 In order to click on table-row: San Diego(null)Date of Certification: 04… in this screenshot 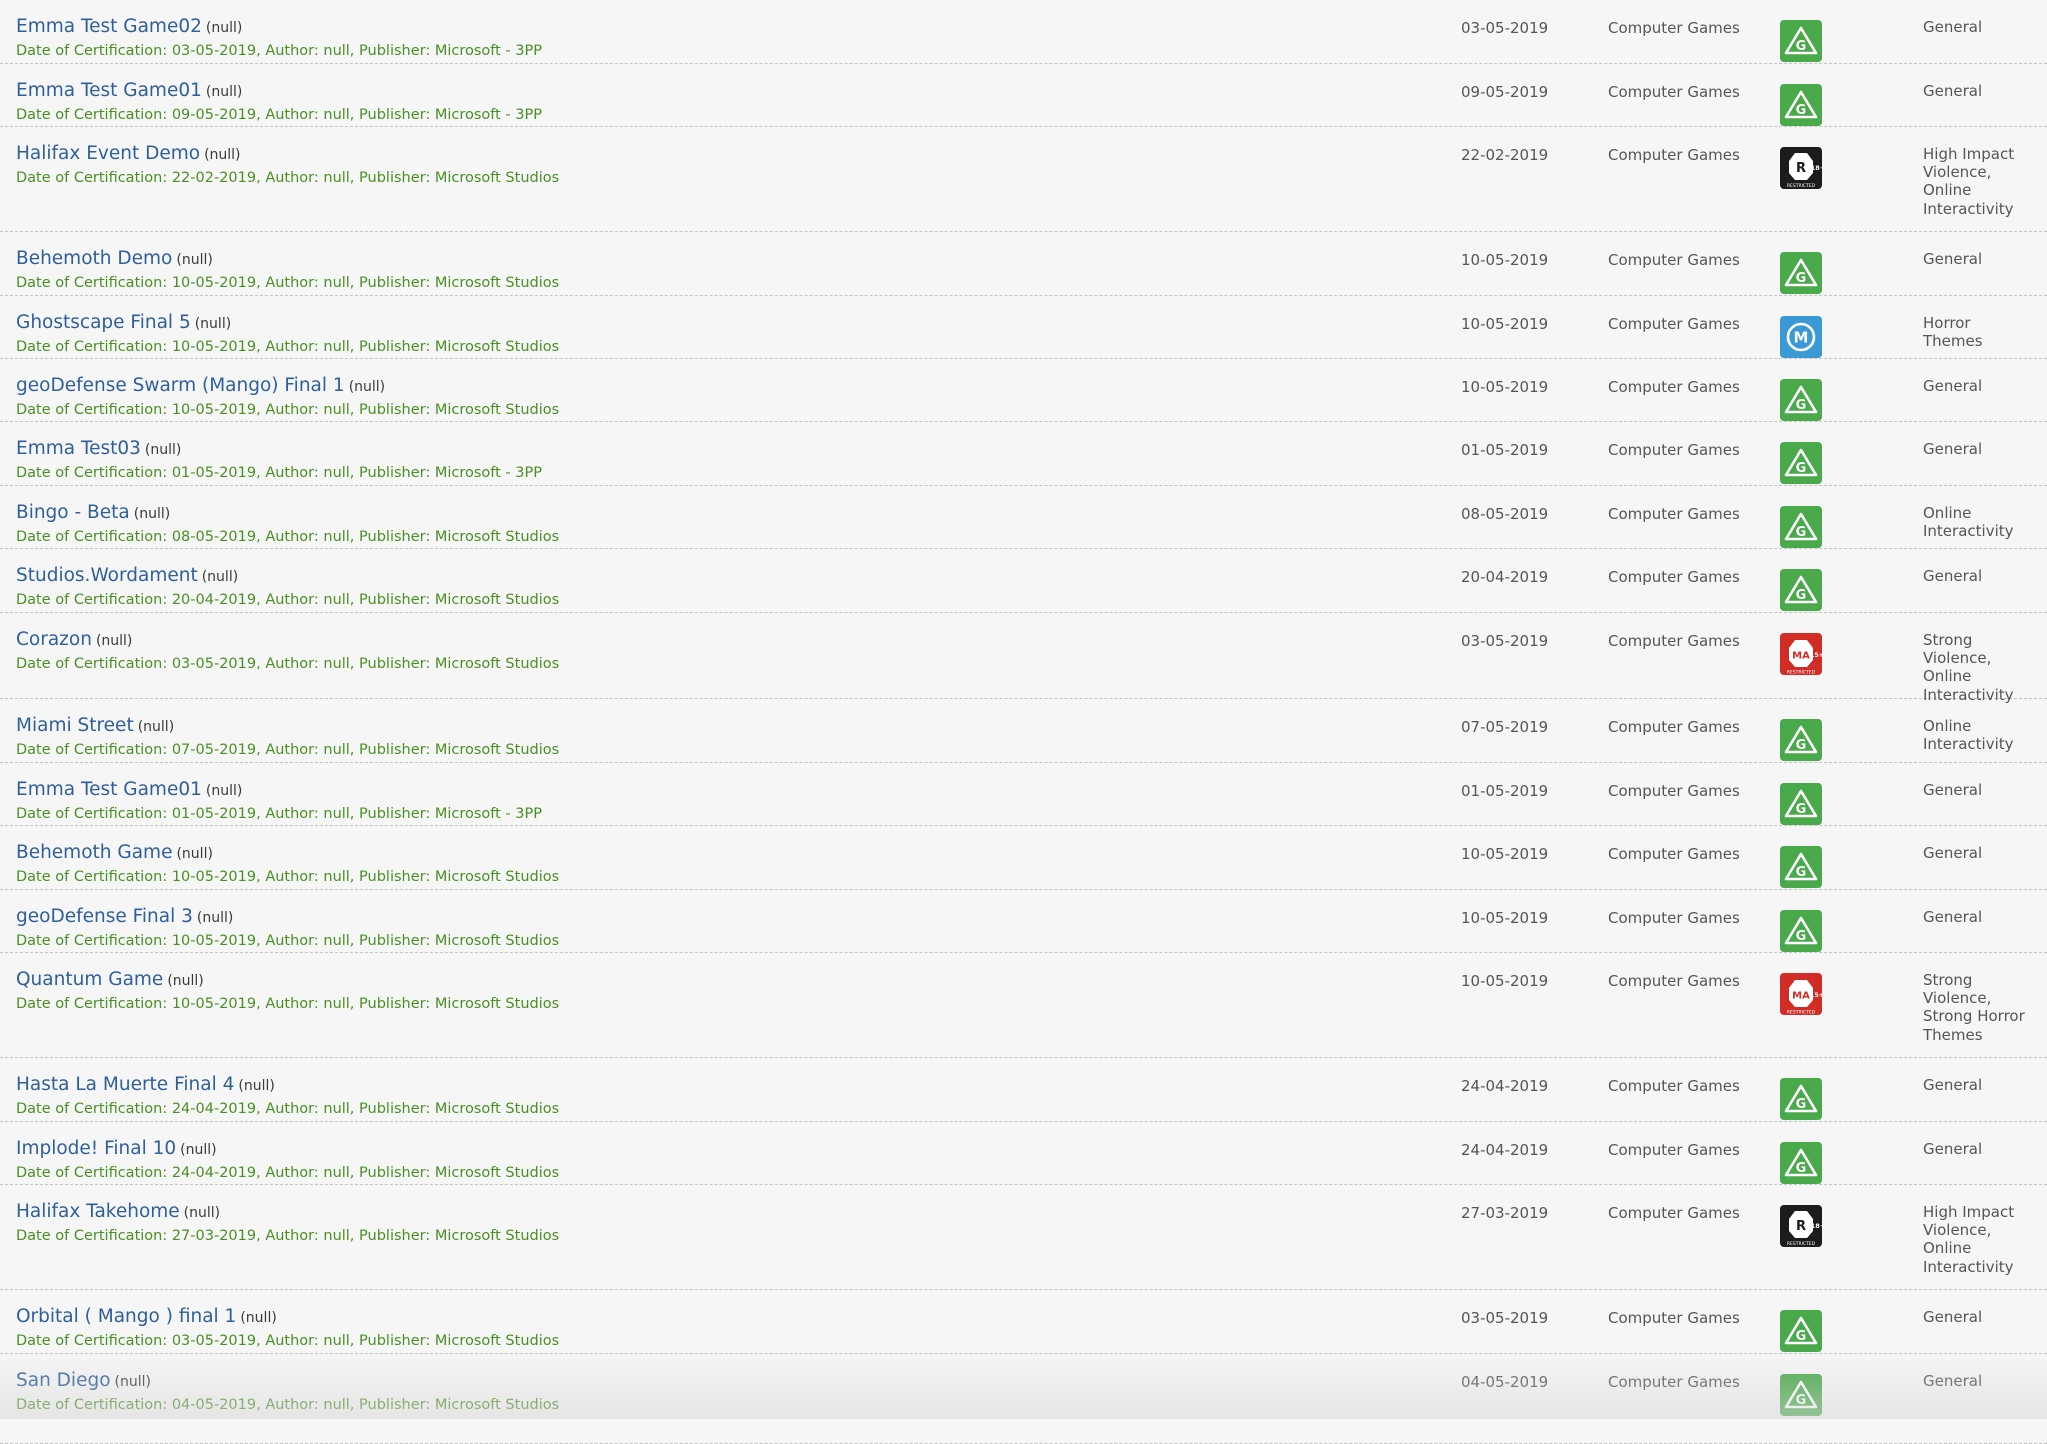, I will do `click(1023, 1399)`.